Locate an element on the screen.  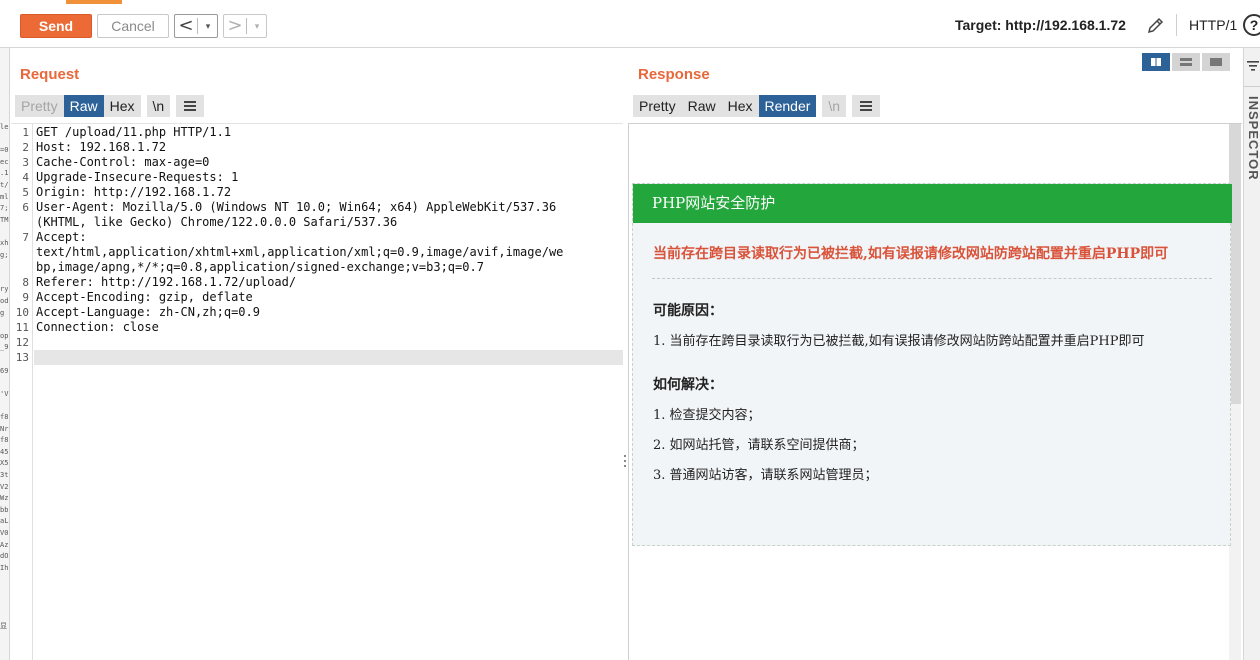
truncated-text: ec is located at coordinates (4, 161).